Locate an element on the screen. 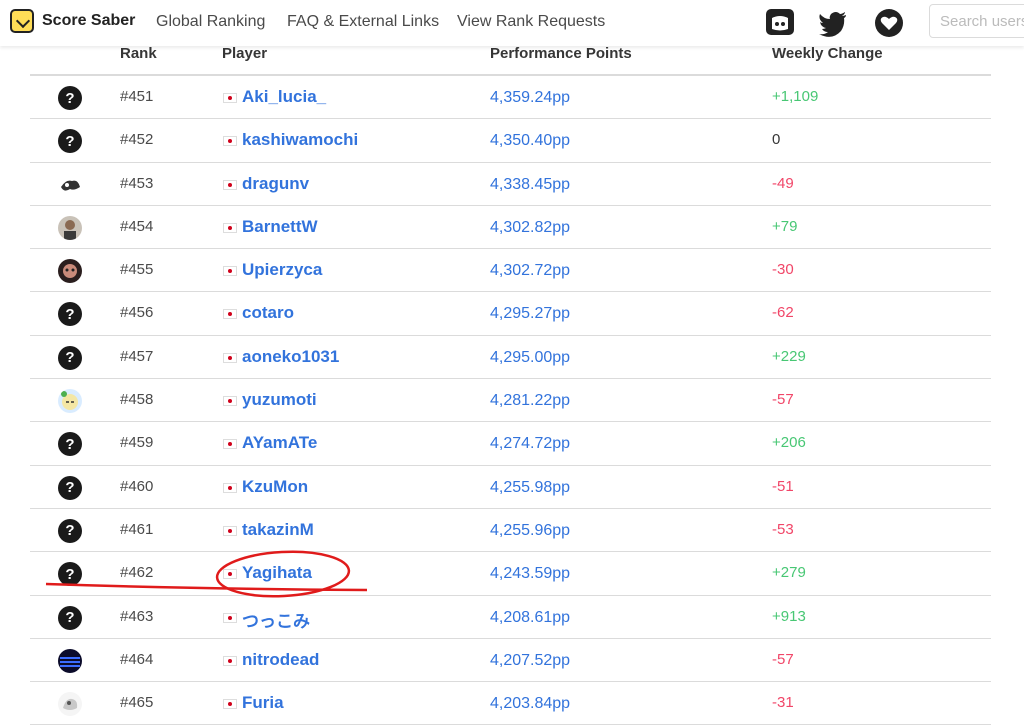 The width and height of the screenshot is (1024, 725). table-row: ? #459 AYamATe 4,274.72pp +206 is located at coordinates (510, 444).